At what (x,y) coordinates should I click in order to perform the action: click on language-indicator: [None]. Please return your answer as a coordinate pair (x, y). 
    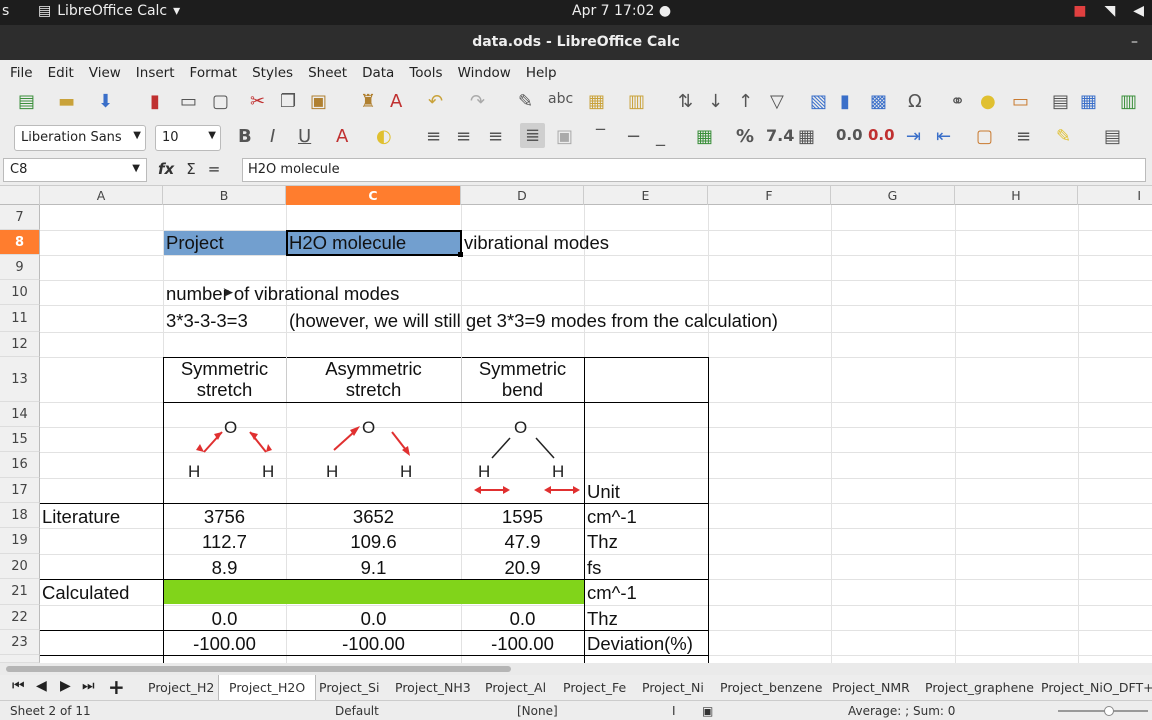
    Looking at the image, I should click on (537, 711).